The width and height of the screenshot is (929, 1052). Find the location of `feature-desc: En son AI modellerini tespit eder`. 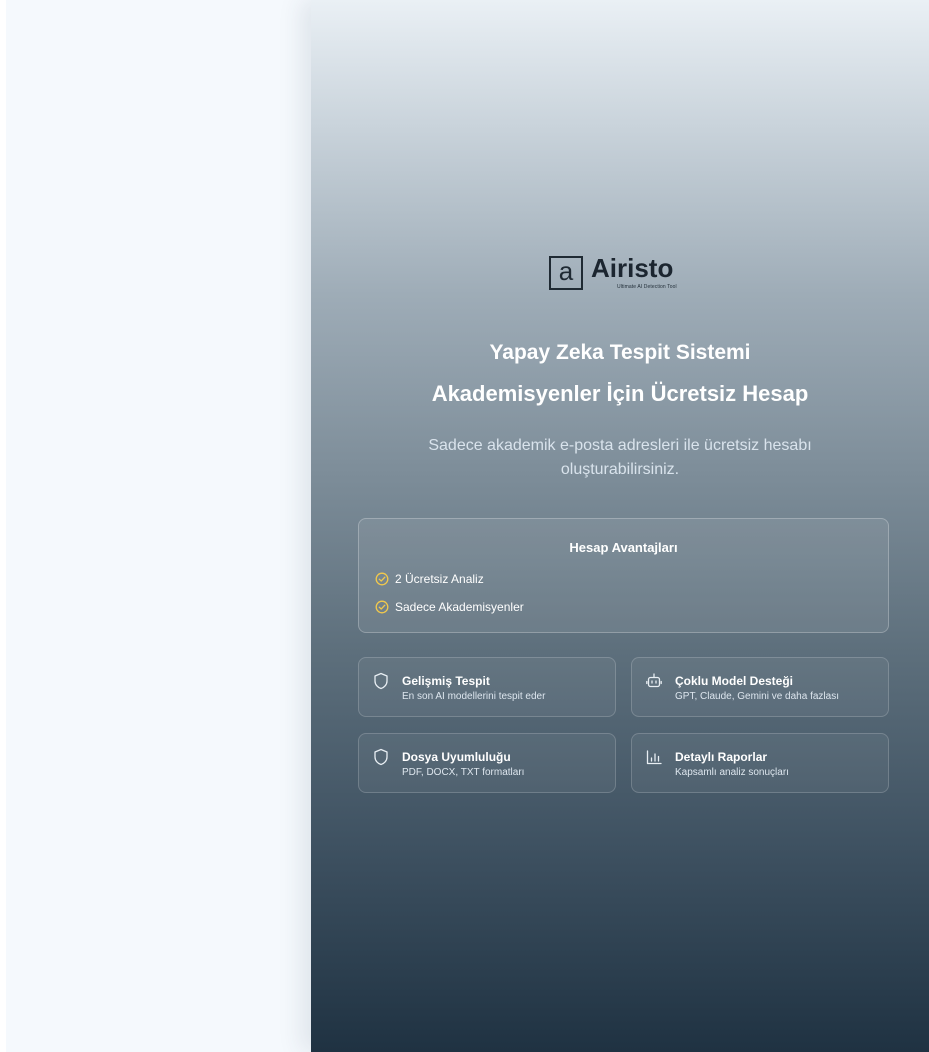

feature-desc: En son AI modellerini tespit eder is located at coordinates (474, 696).